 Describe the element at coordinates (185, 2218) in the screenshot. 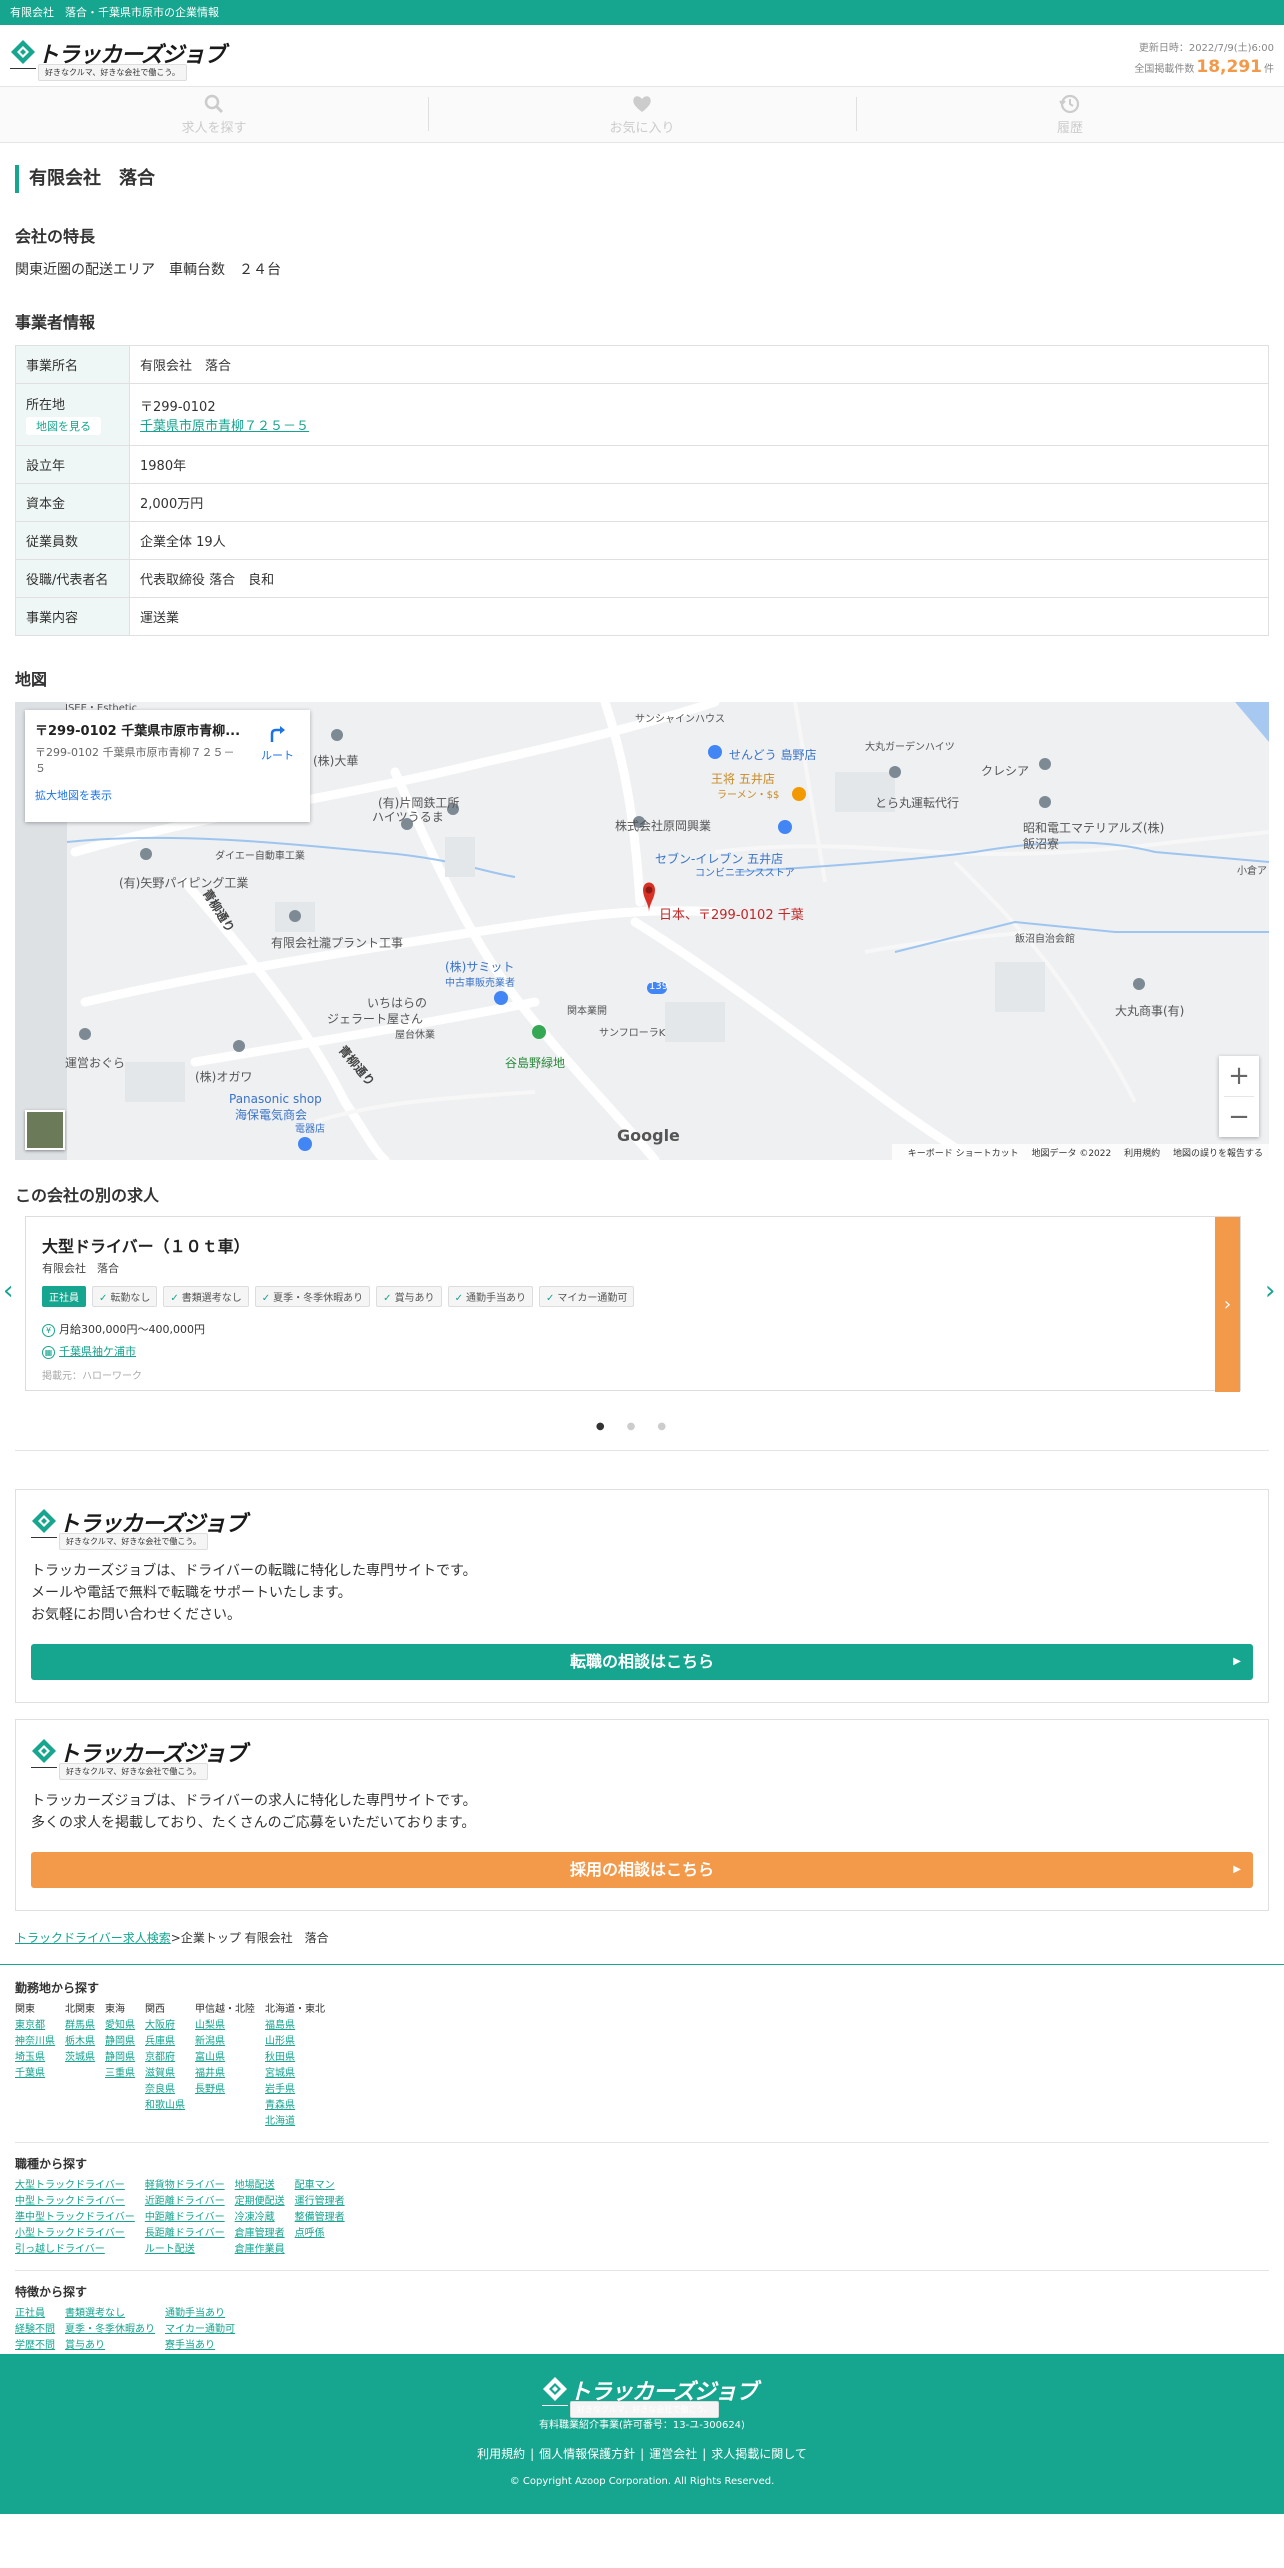

I see `footer-link: 中距離ドライバー` at that location.